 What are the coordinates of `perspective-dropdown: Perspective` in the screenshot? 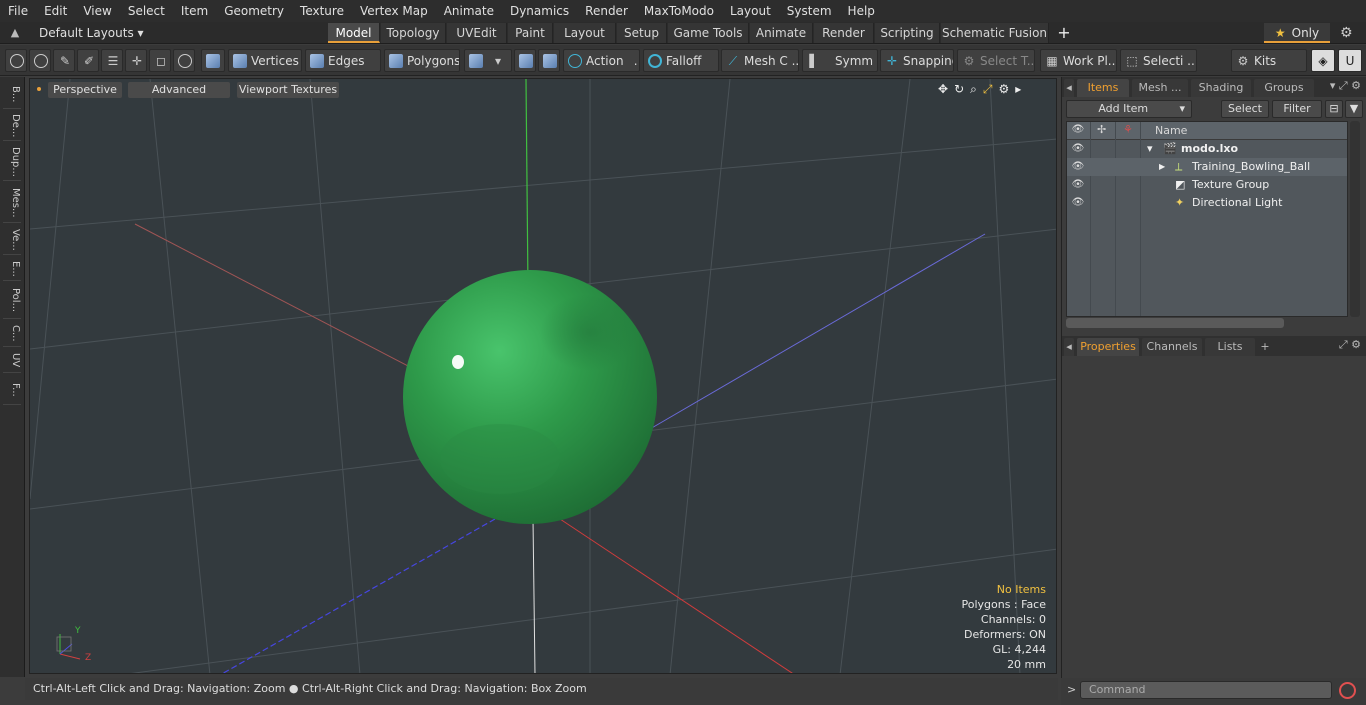 It's located at (85, 90).